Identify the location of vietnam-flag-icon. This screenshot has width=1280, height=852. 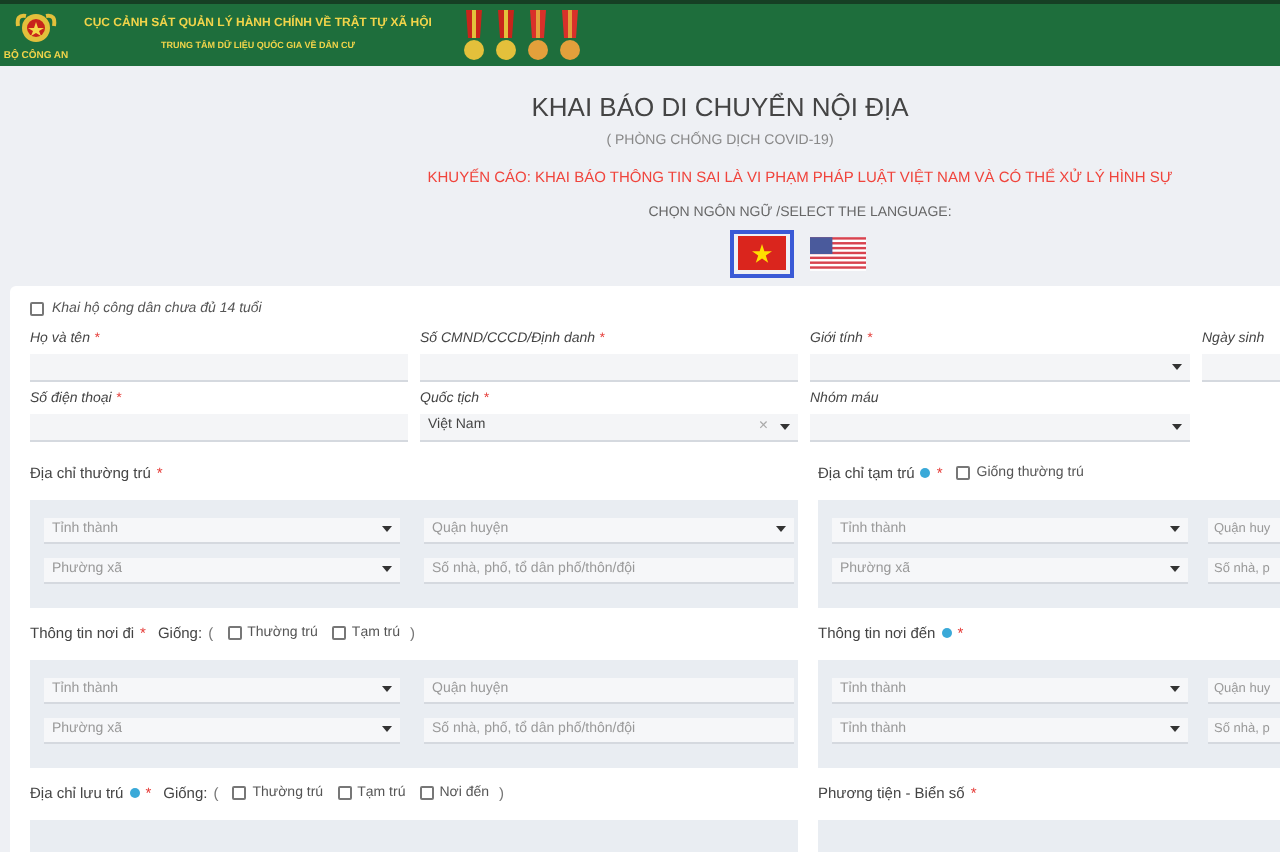
(762, 253).